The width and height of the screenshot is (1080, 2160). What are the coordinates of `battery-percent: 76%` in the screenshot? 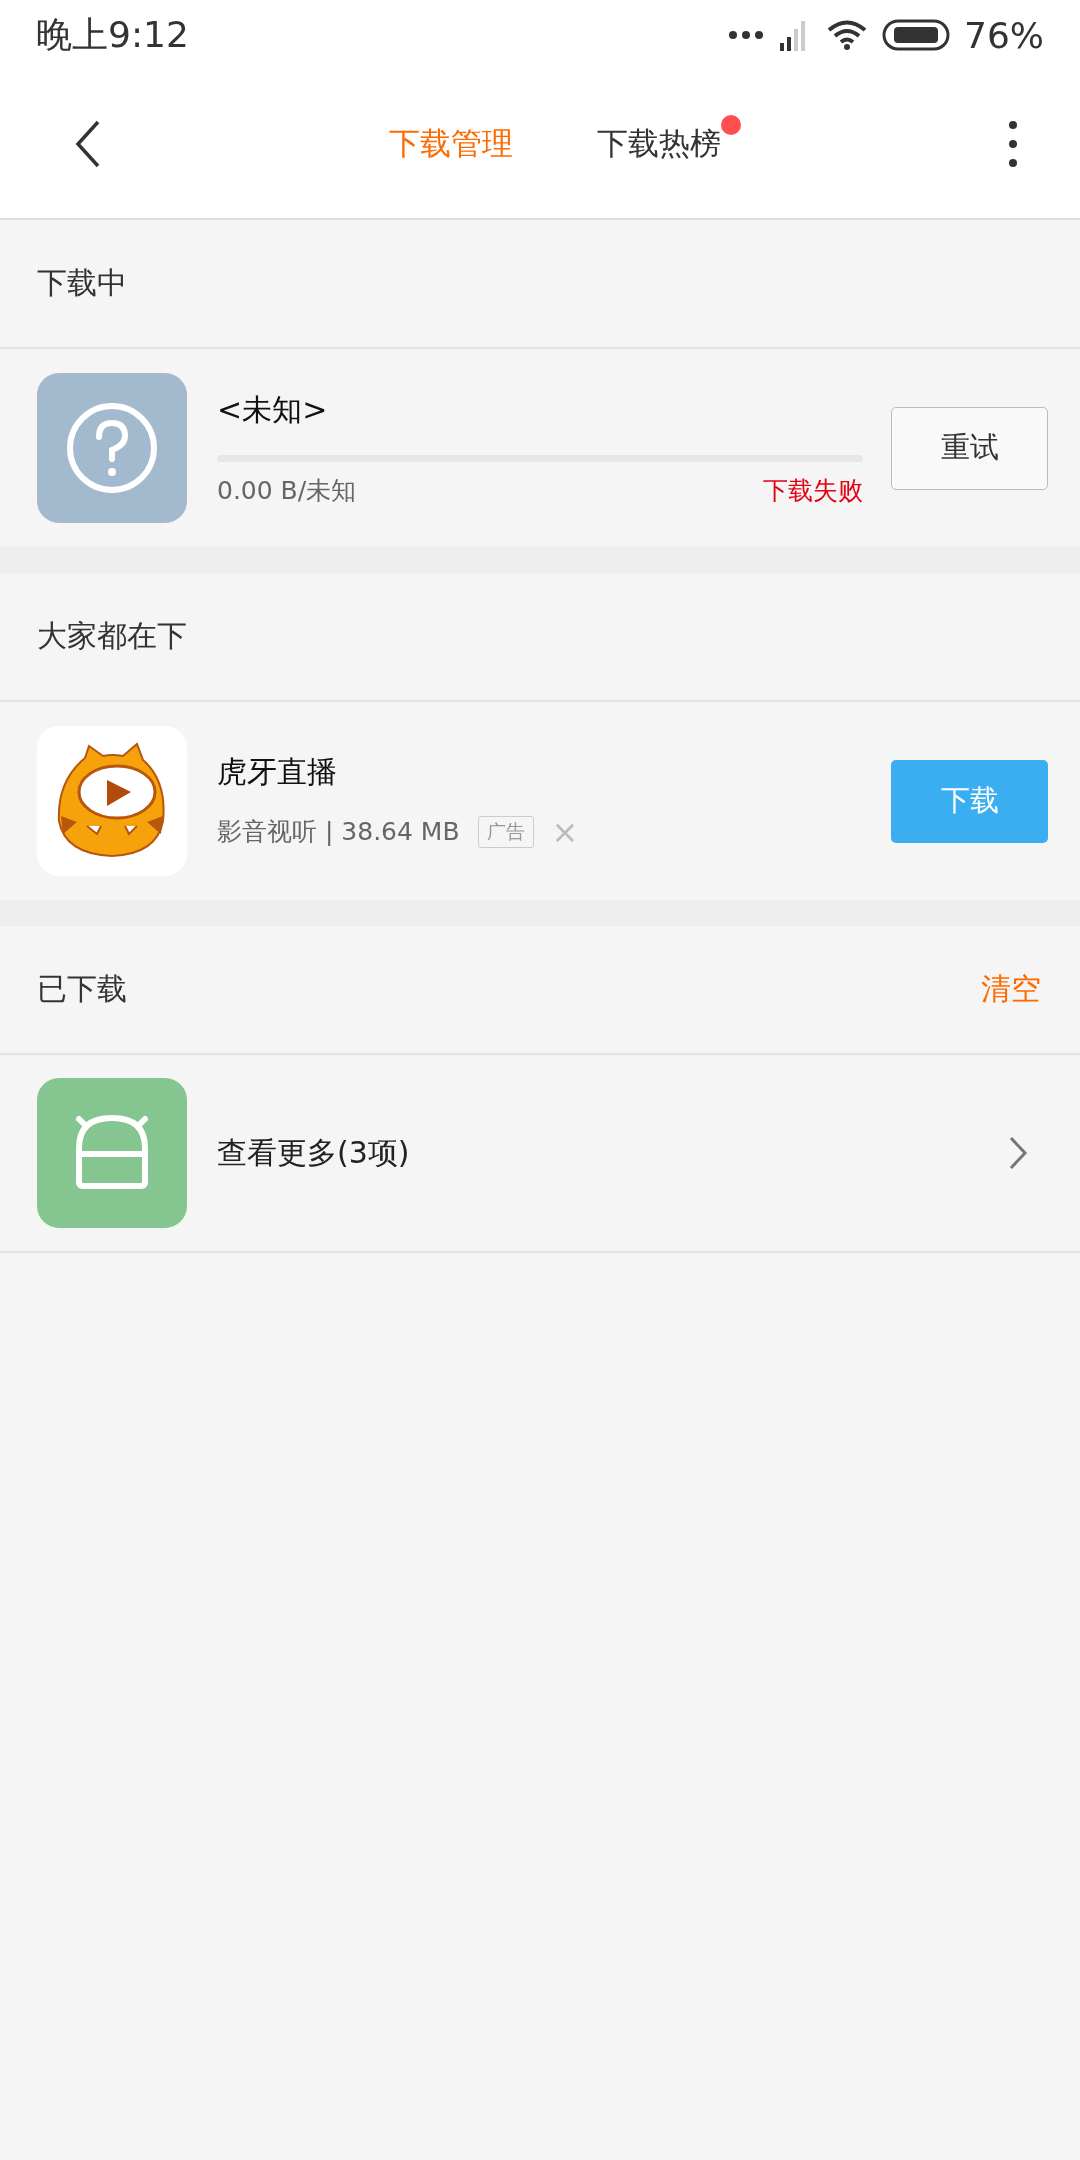 It's located at (1004, 35).